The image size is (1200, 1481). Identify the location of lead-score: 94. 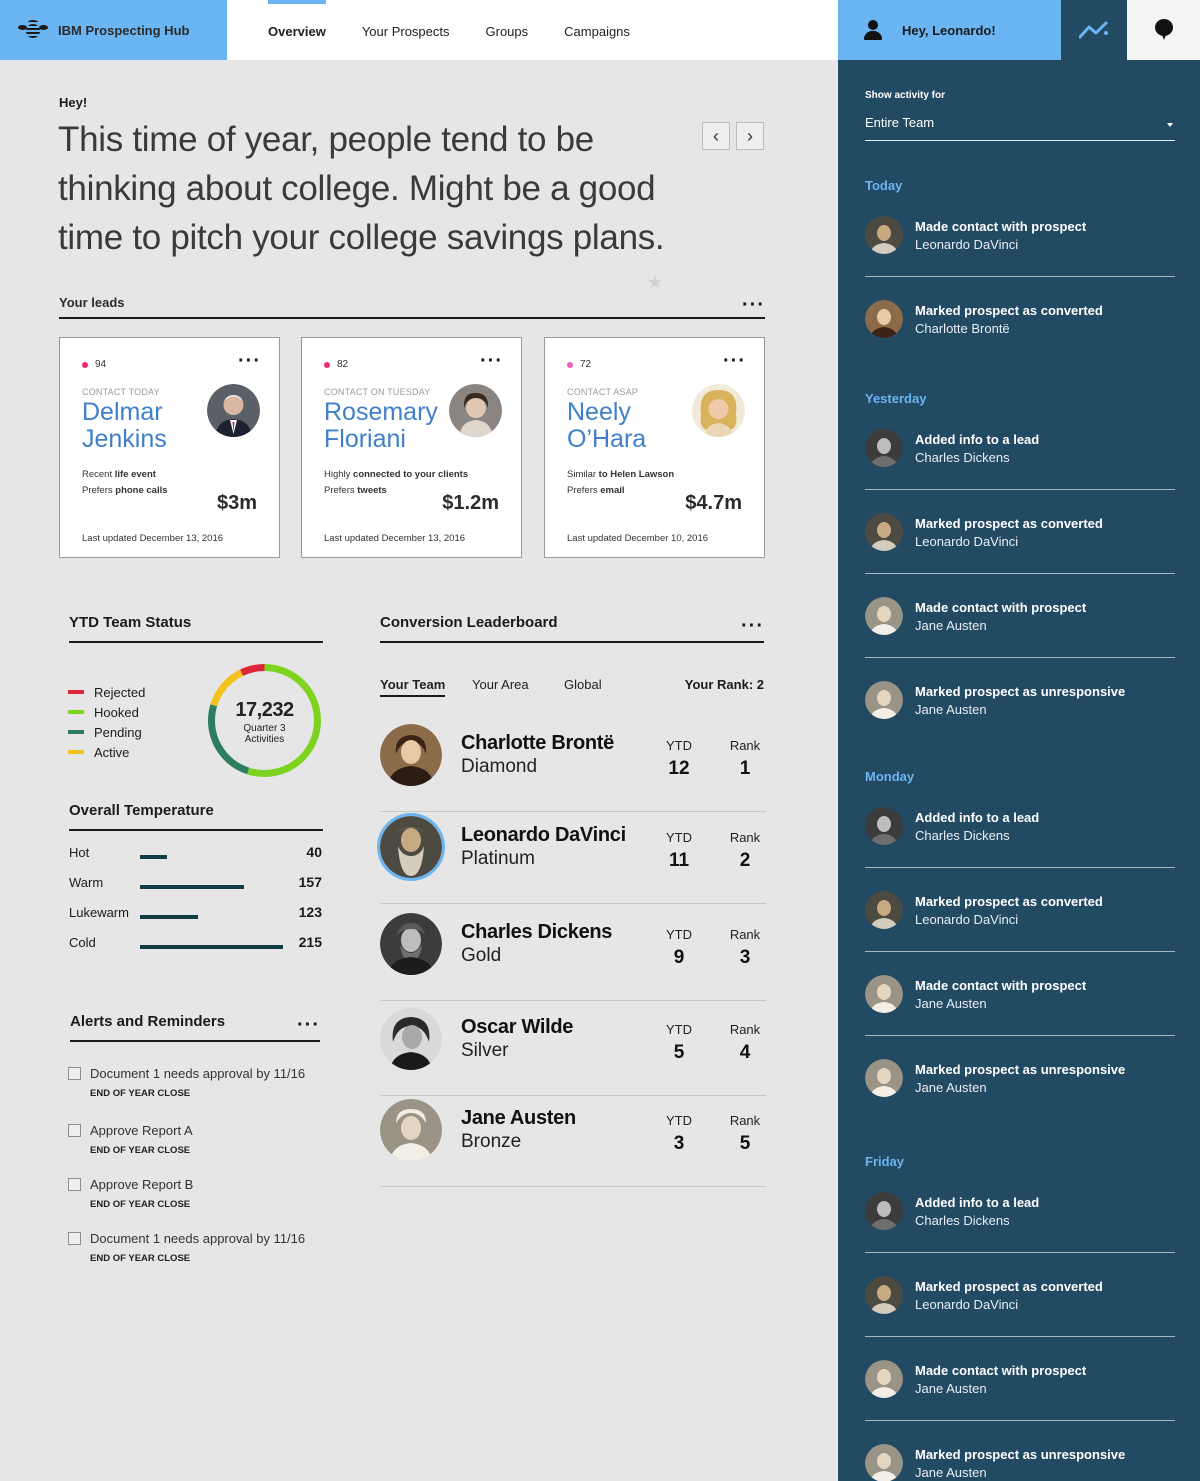
(94, 364).